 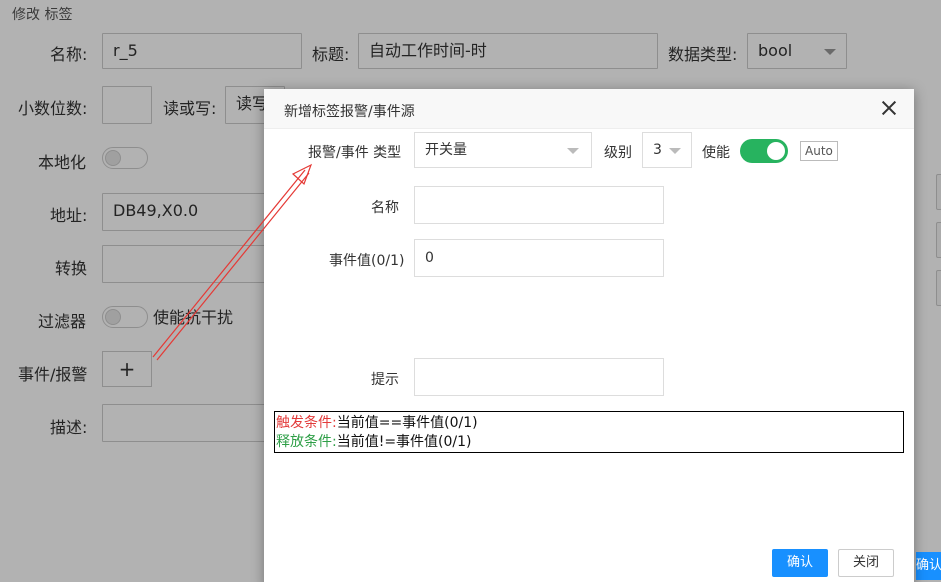 I want to click on close-icon, so click(x=889, y=108).